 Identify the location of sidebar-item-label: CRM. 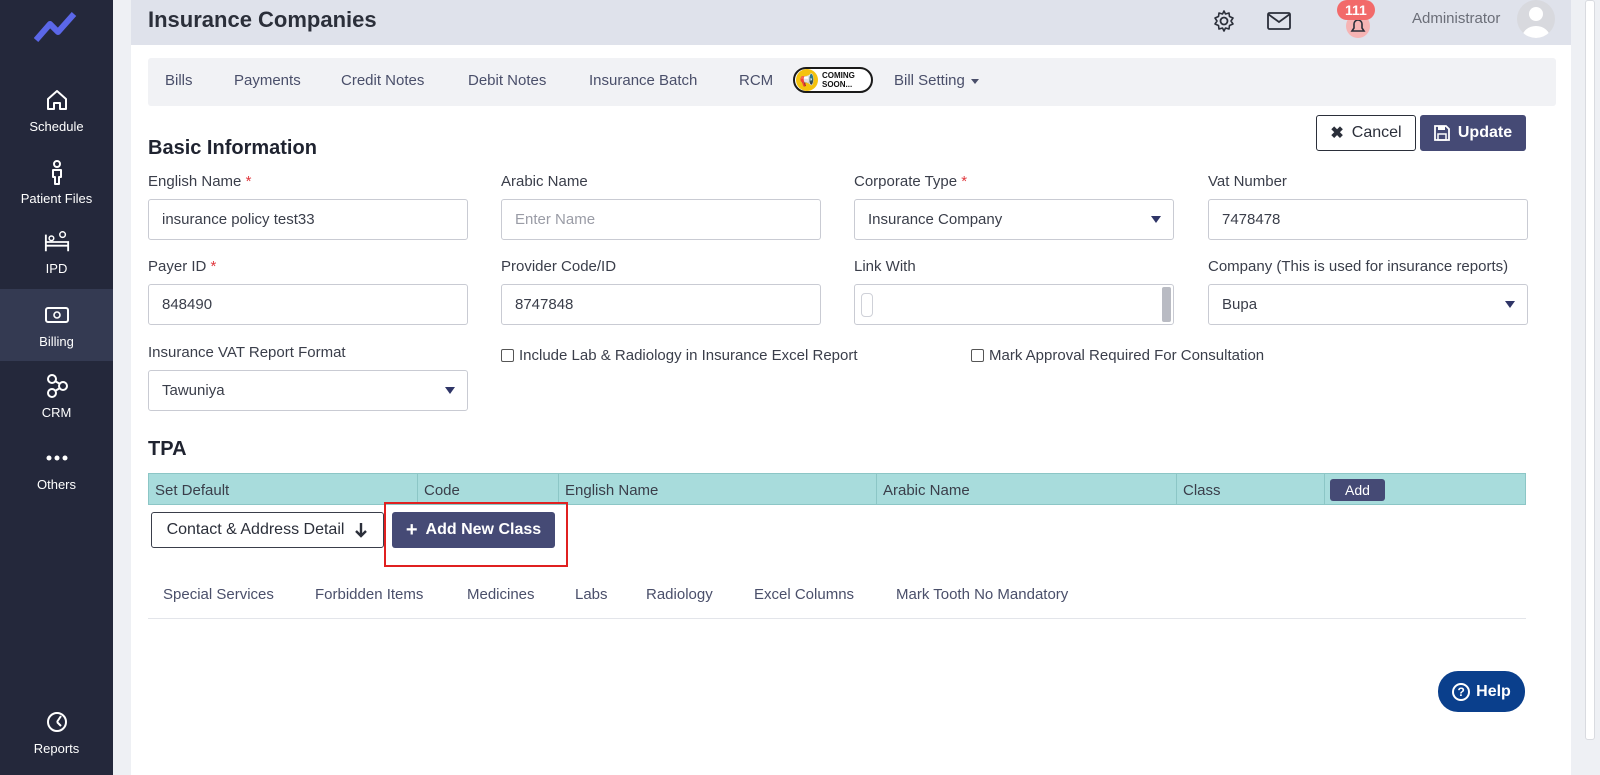
(56, 412).